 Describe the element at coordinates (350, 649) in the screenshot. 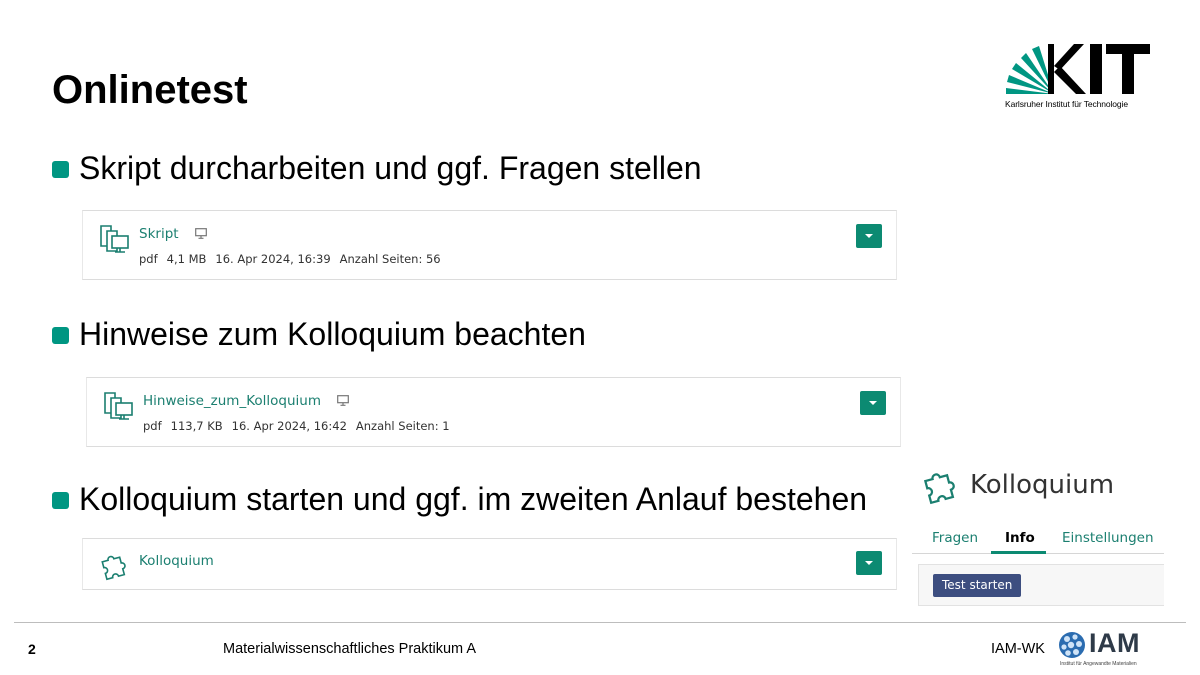

I see `course-name: Materialwissenschaftliches Praktikum A` at that location.